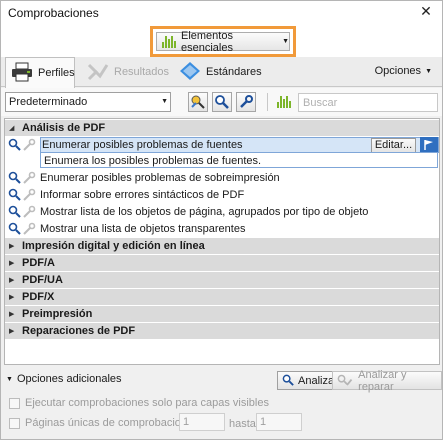  Describe the element at coordinates (368, 102) in the screenshot. I see `search-input: Buscar` at that location.